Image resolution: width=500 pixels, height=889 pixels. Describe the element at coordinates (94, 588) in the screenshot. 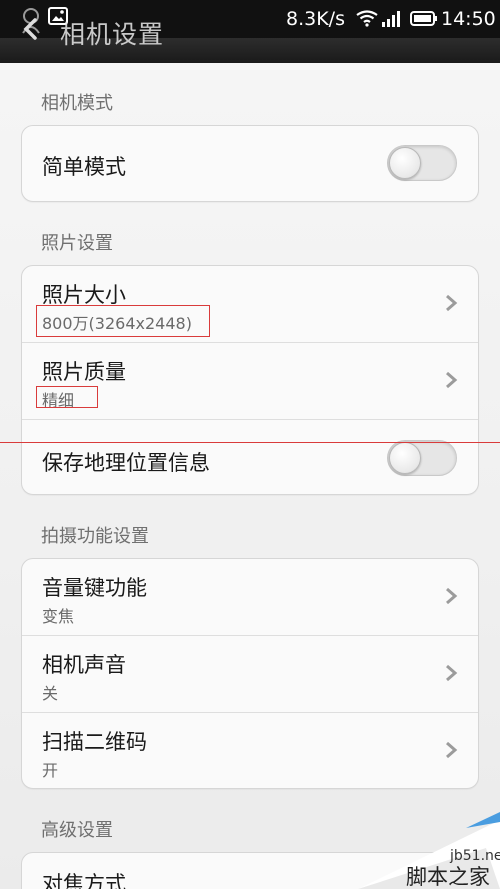

I see `row-label: 音量键功能` at that location.